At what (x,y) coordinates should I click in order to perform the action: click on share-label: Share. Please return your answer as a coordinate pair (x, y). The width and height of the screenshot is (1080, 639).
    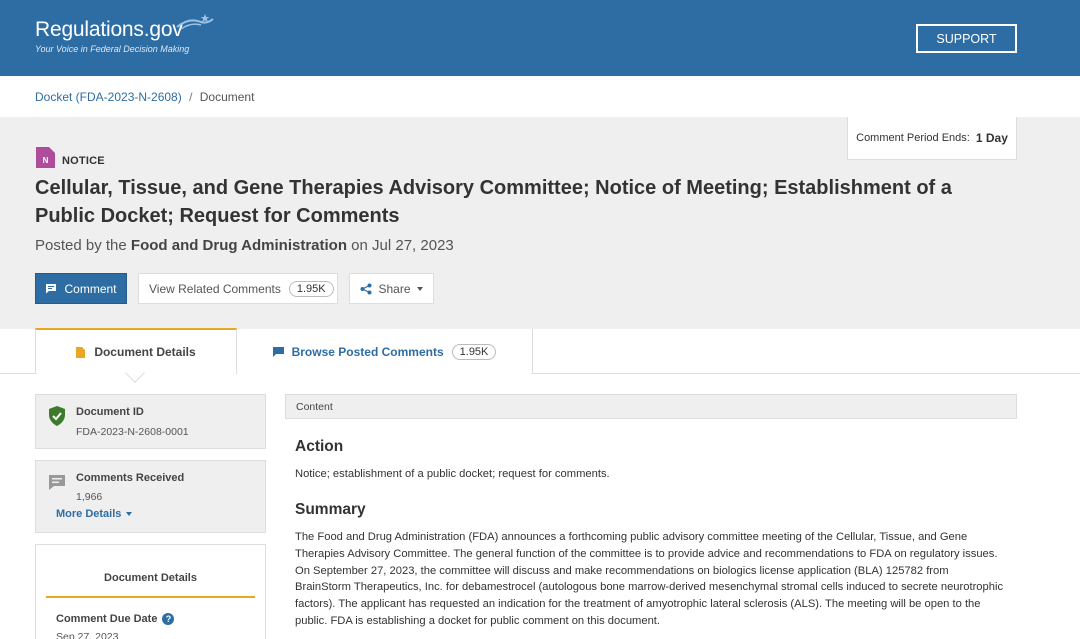
    Looking at the image, I should click on (394, 288).